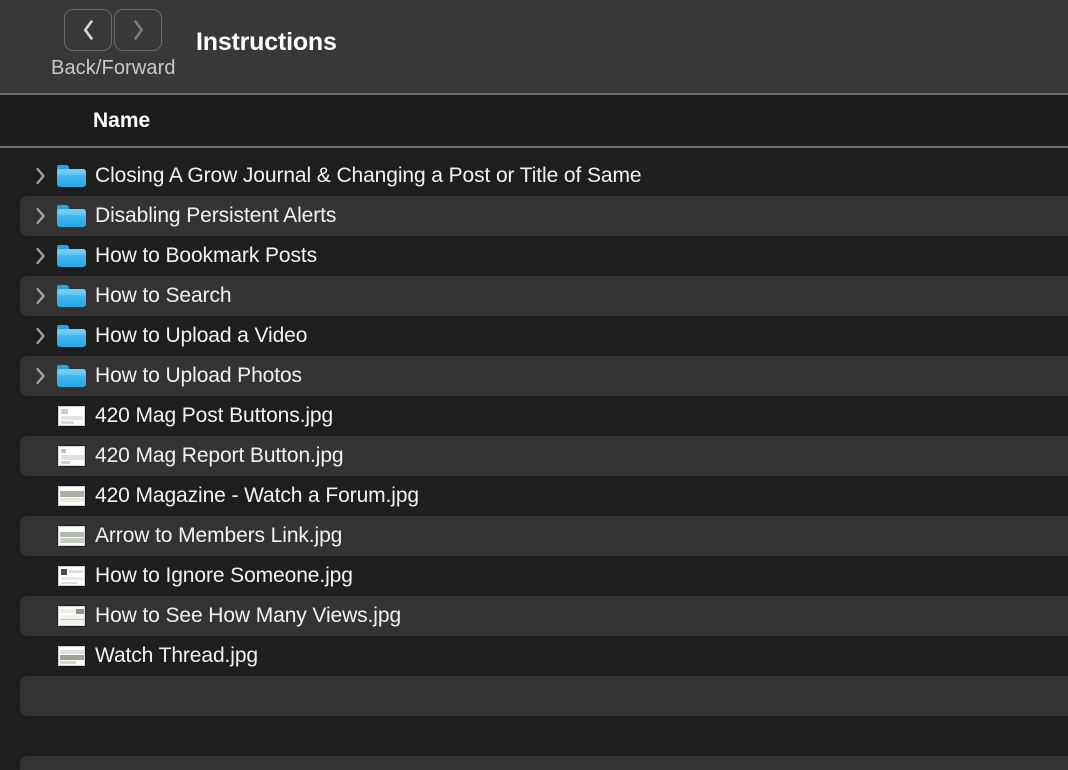 This screenshot has width=1068, height=770. I want to click on file-name-label: Watch Thread.jpg, so click(176, 655).